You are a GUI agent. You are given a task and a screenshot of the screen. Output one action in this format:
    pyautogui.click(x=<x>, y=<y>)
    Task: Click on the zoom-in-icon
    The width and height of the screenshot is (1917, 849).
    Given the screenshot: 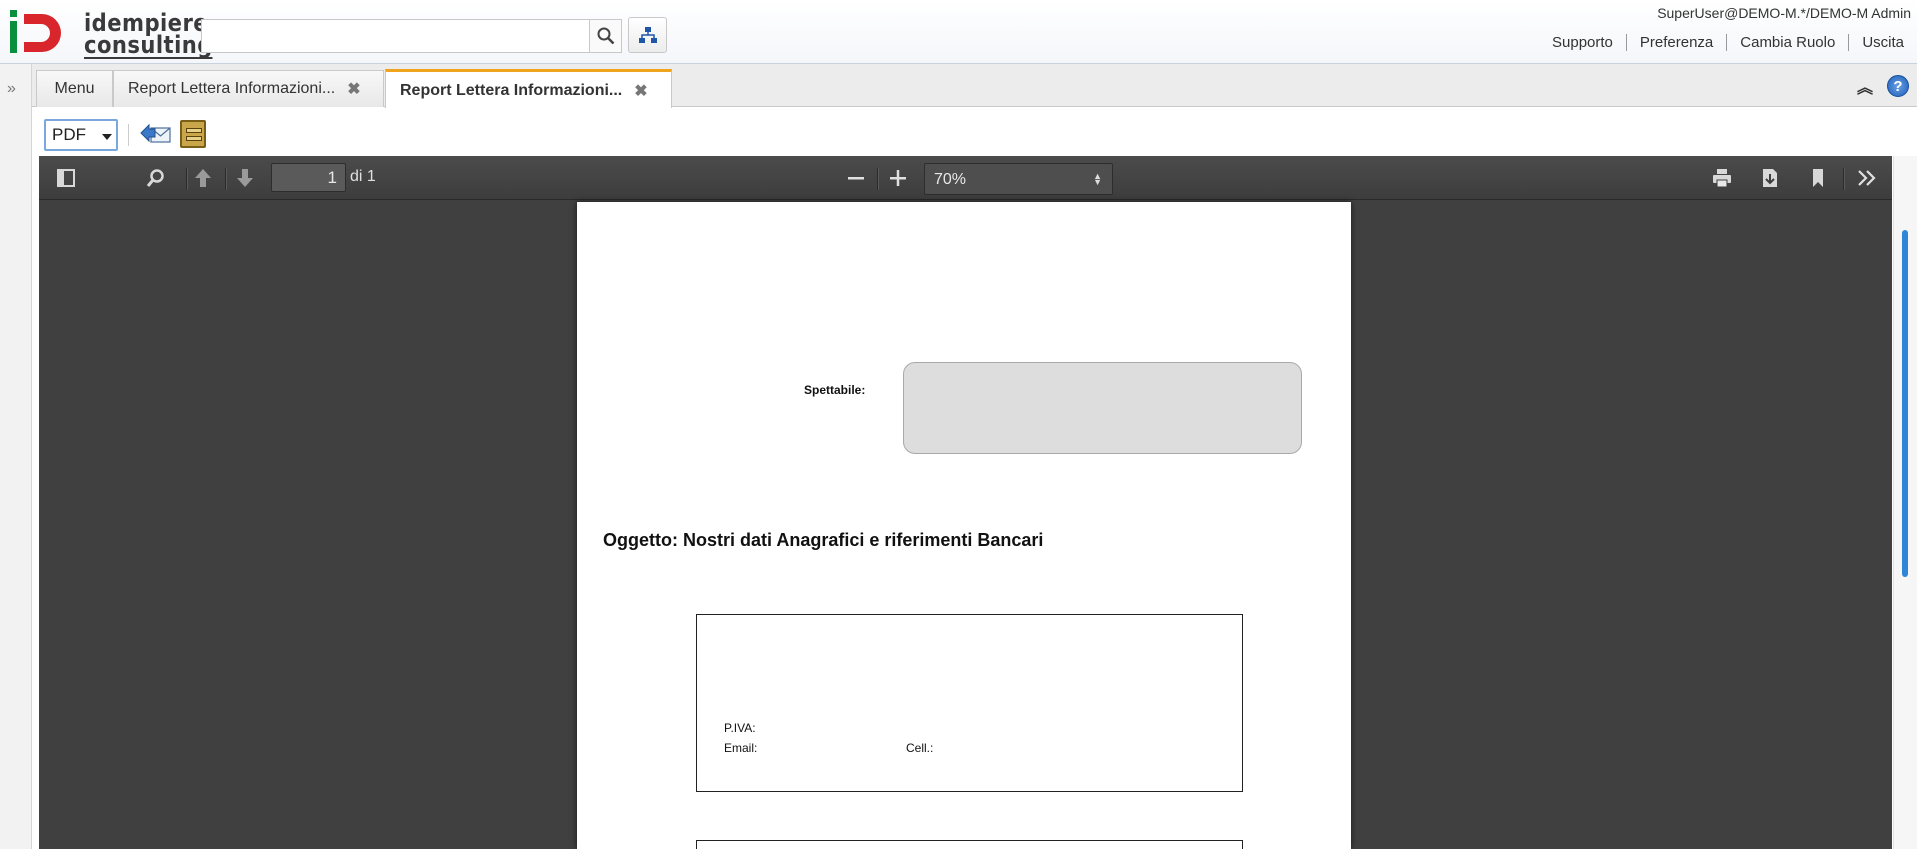 What is the action you would take?
    pyautogui.click(x=898, y=178)
    